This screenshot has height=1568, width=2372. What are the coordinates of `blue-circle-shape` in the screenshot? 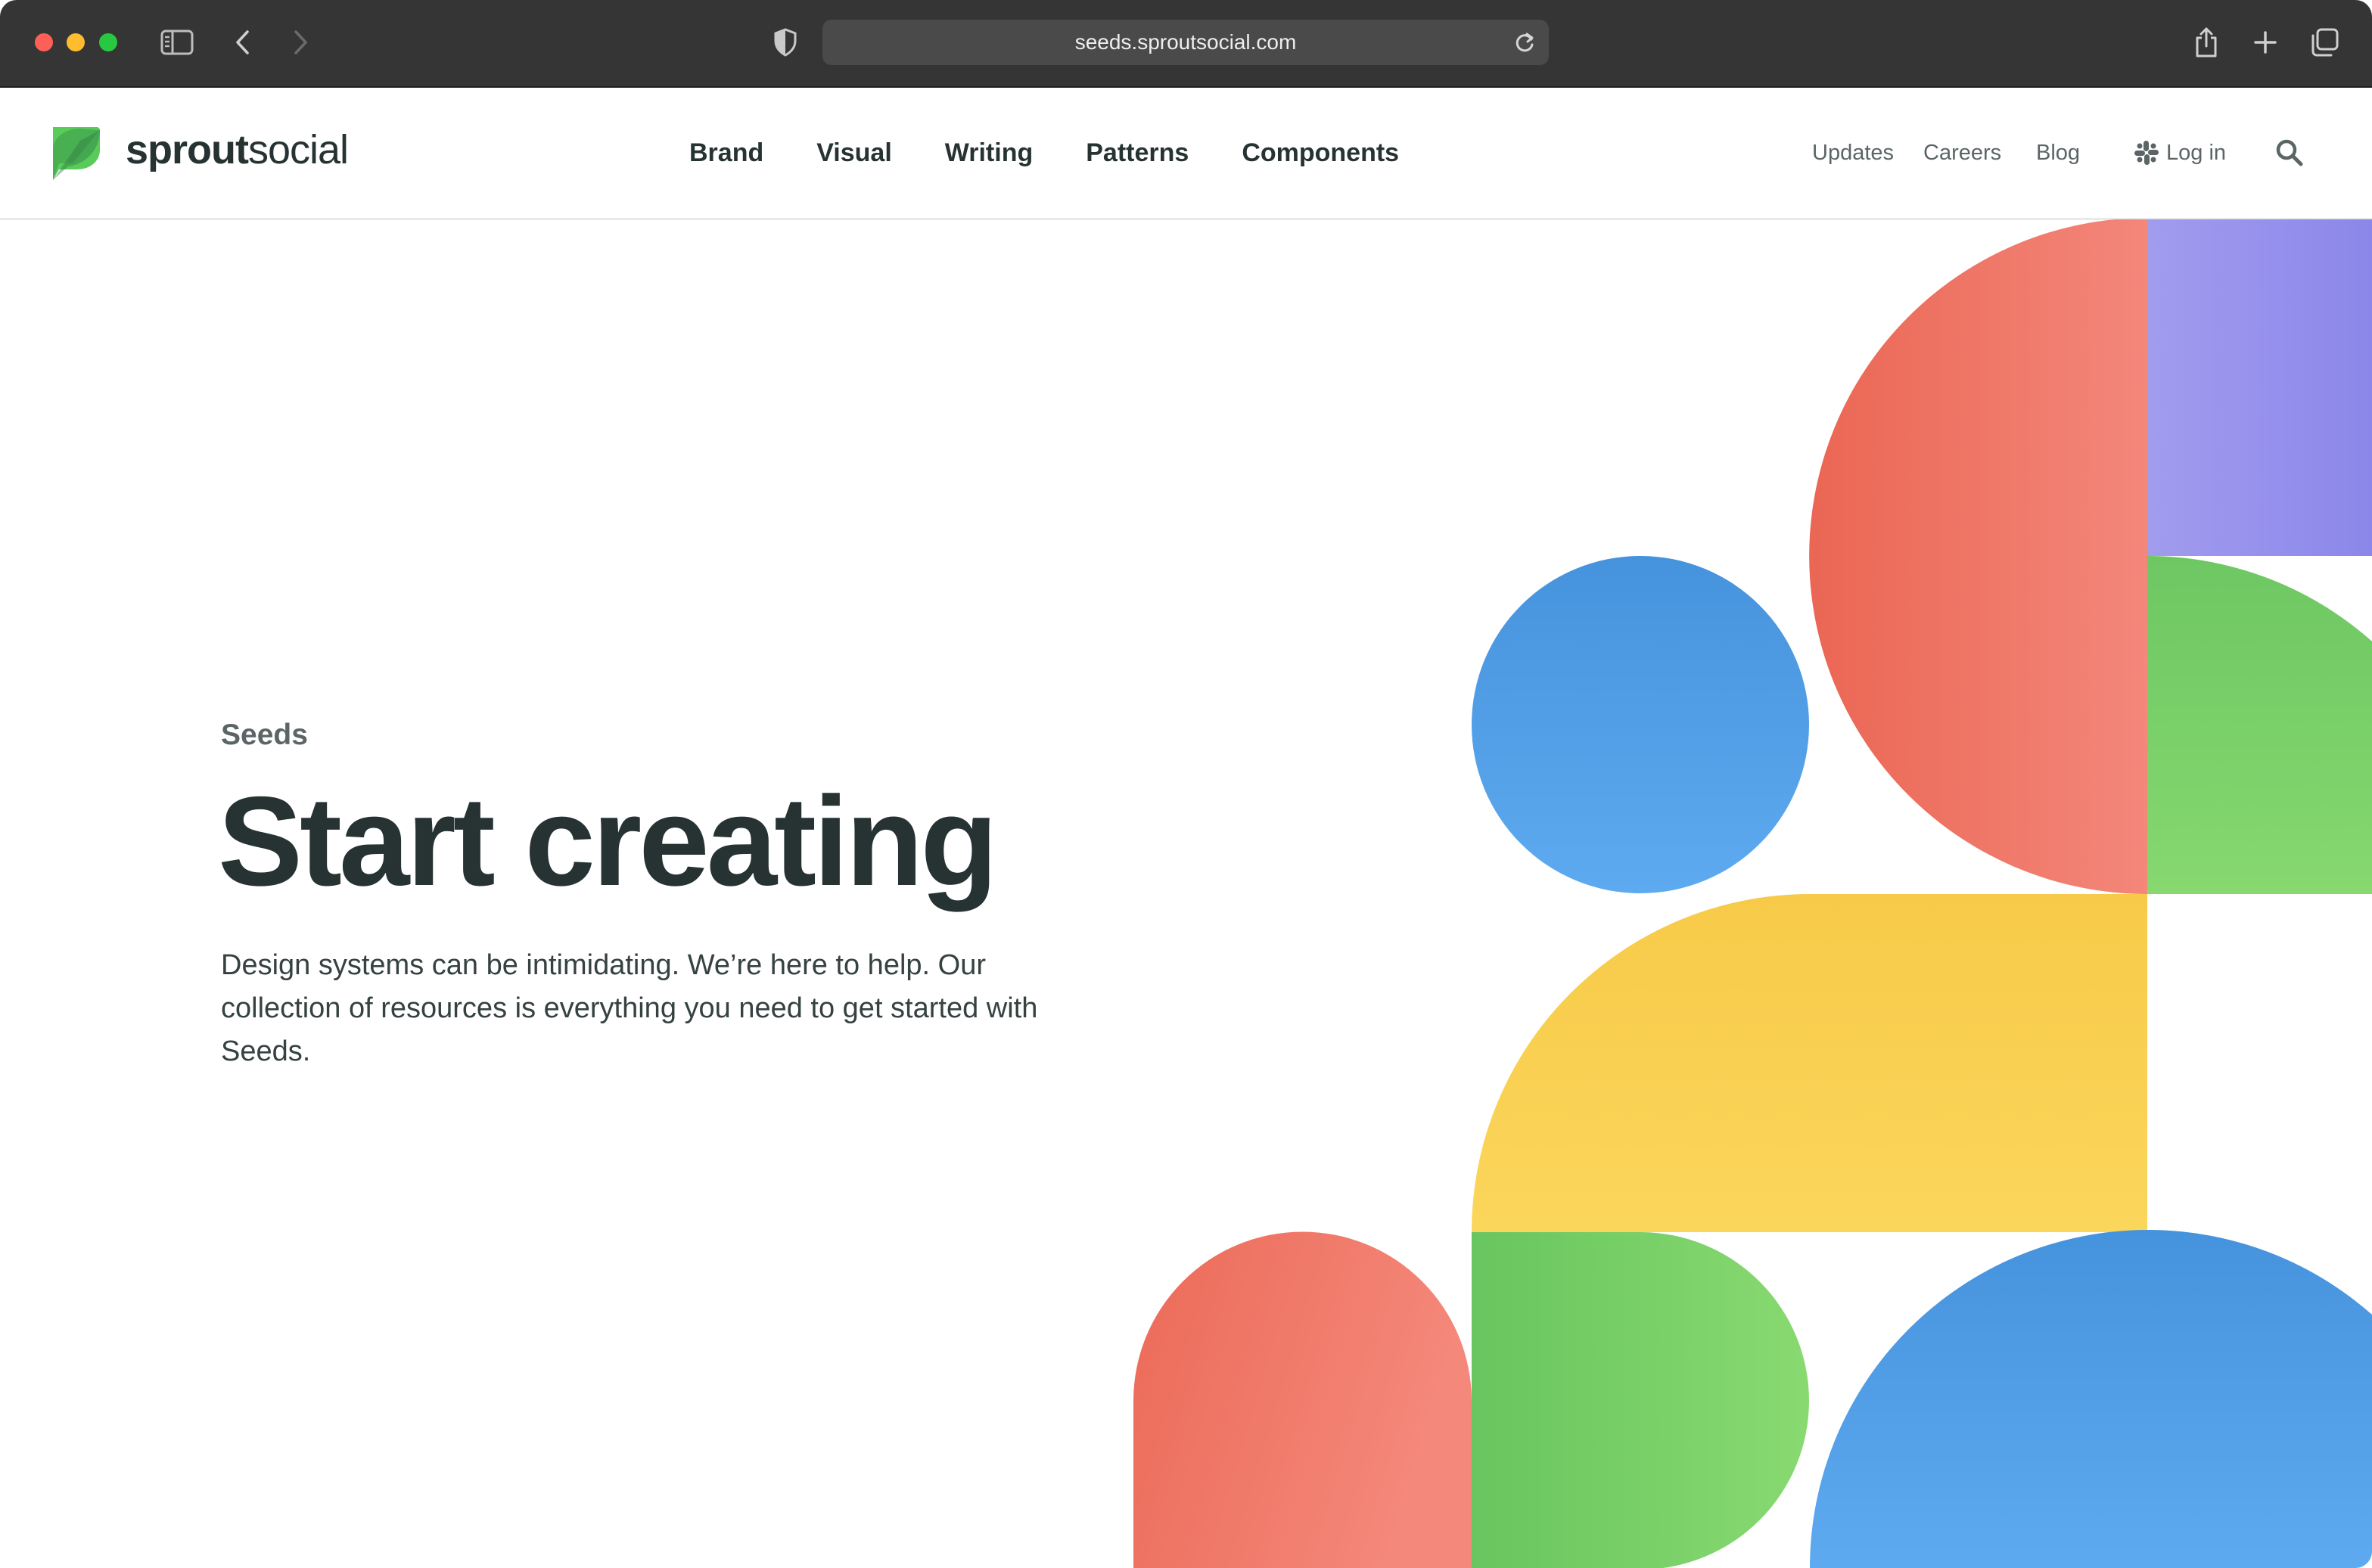 It's located at (1640, 724).